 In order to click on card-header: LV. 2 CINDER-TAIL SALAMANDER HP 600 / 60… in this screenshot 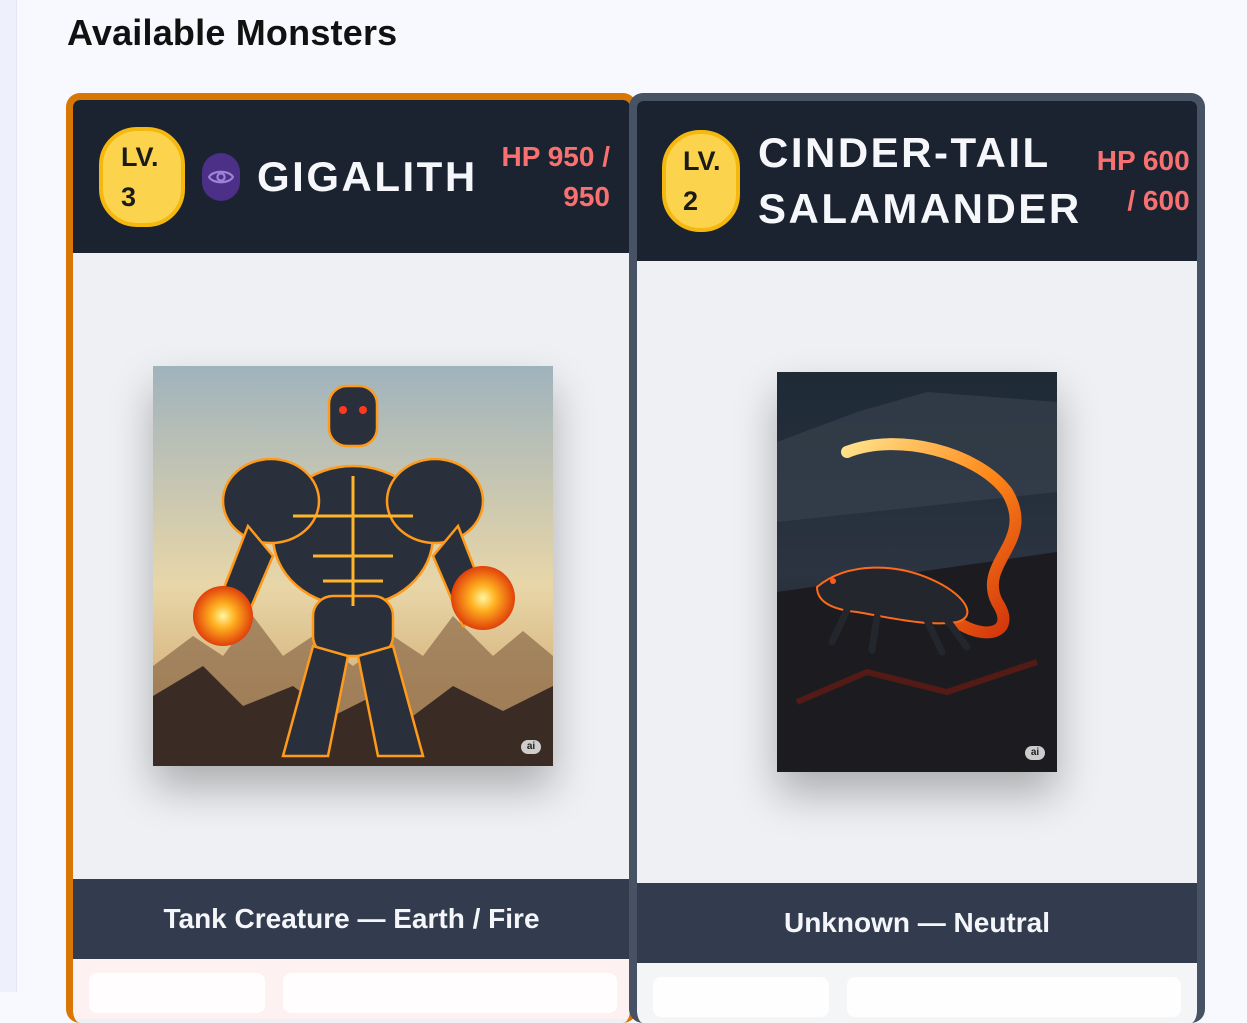, I will do `click(917, 181)`.